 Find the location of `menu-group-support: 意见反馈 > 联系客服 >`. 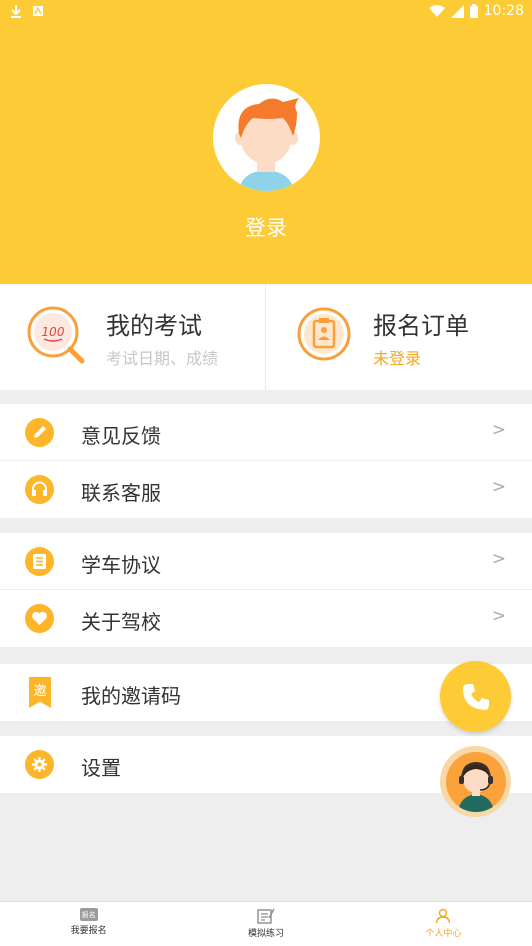

menu-group-support: 意见反馈 > 联系客服 > is located at coordinates (266, 461).